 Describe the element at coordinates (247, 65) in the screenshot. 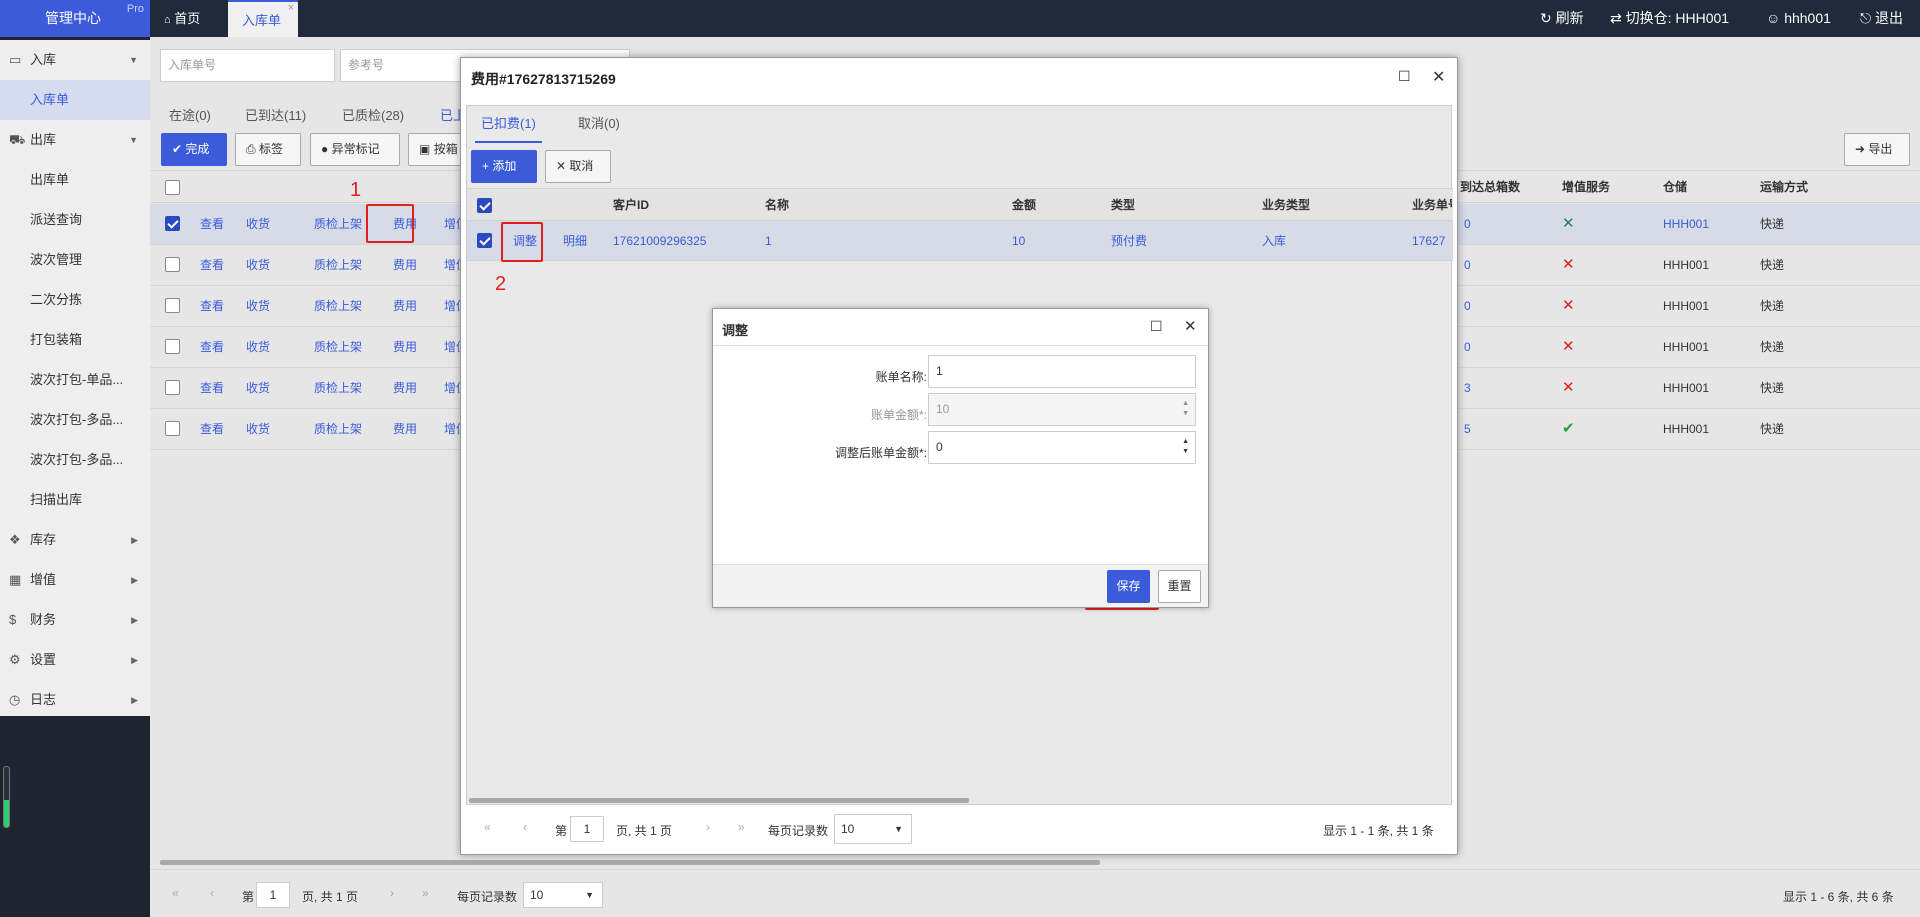

I see `inbound-no-filter: 入库单号` at that location.